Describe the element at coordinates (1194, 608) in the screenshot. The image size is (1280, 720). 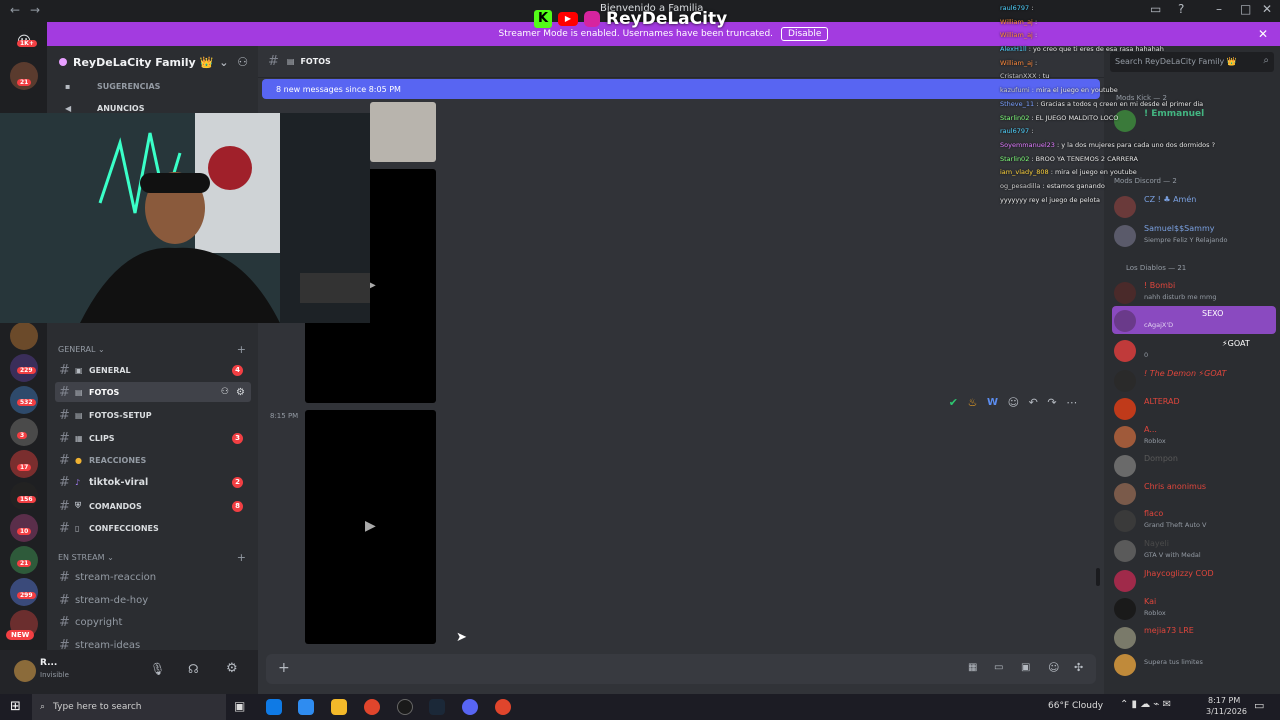
I see `member-item: Kai Roblox` at that location.